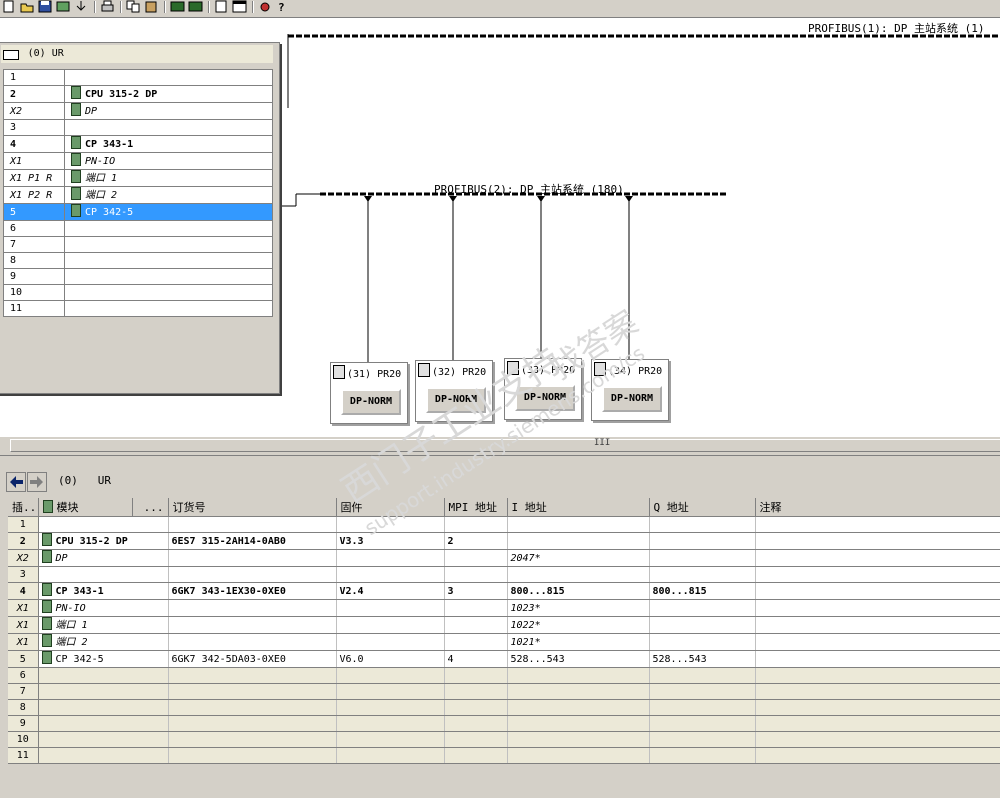 The image size is (1000, 798). What do you see at coordinates (390, 507) in the screenshot?
I see `col-firmware: 固件` at bounding box center [390, 507].